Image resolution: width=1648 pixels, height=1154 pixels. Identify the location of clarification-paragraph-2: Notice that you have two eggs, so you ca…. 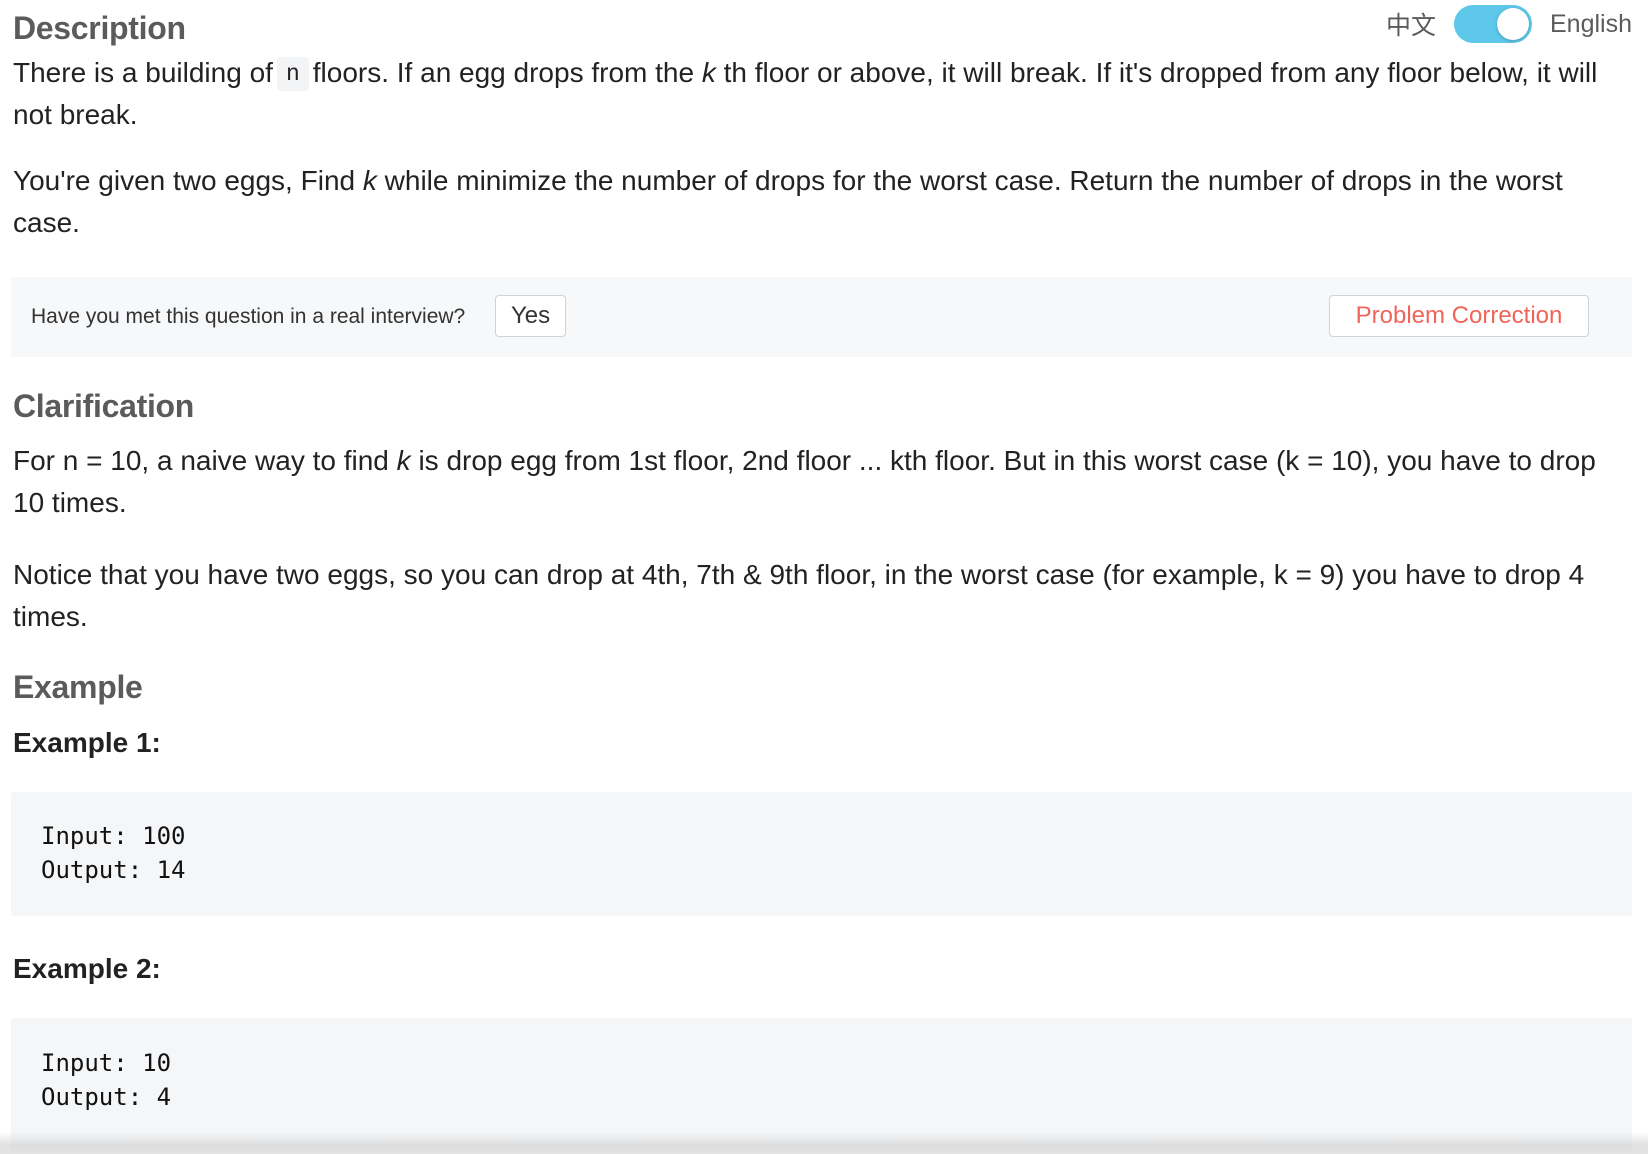
(799, 595).